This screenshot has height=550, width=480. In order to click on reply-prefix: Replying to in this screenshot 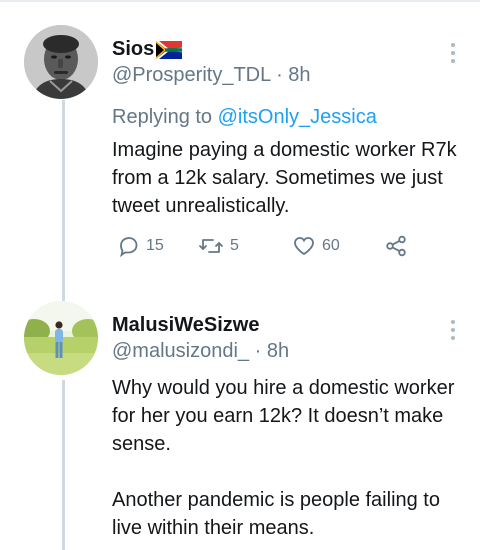, I will do `click(162, 117)`.